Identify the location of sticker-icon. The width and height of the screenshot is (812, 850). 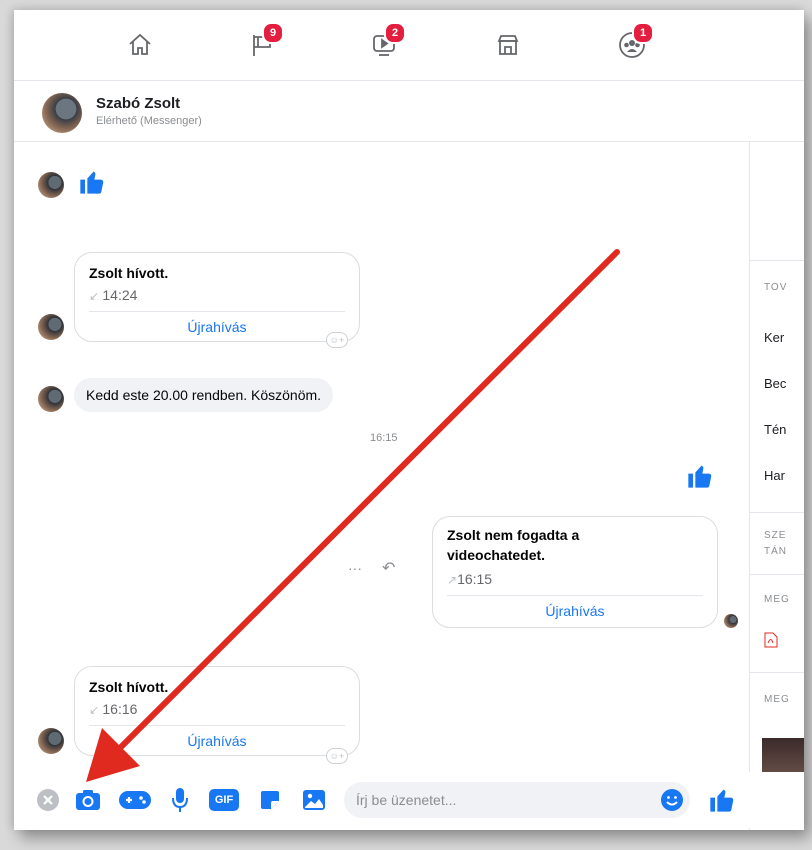
(270, 800).